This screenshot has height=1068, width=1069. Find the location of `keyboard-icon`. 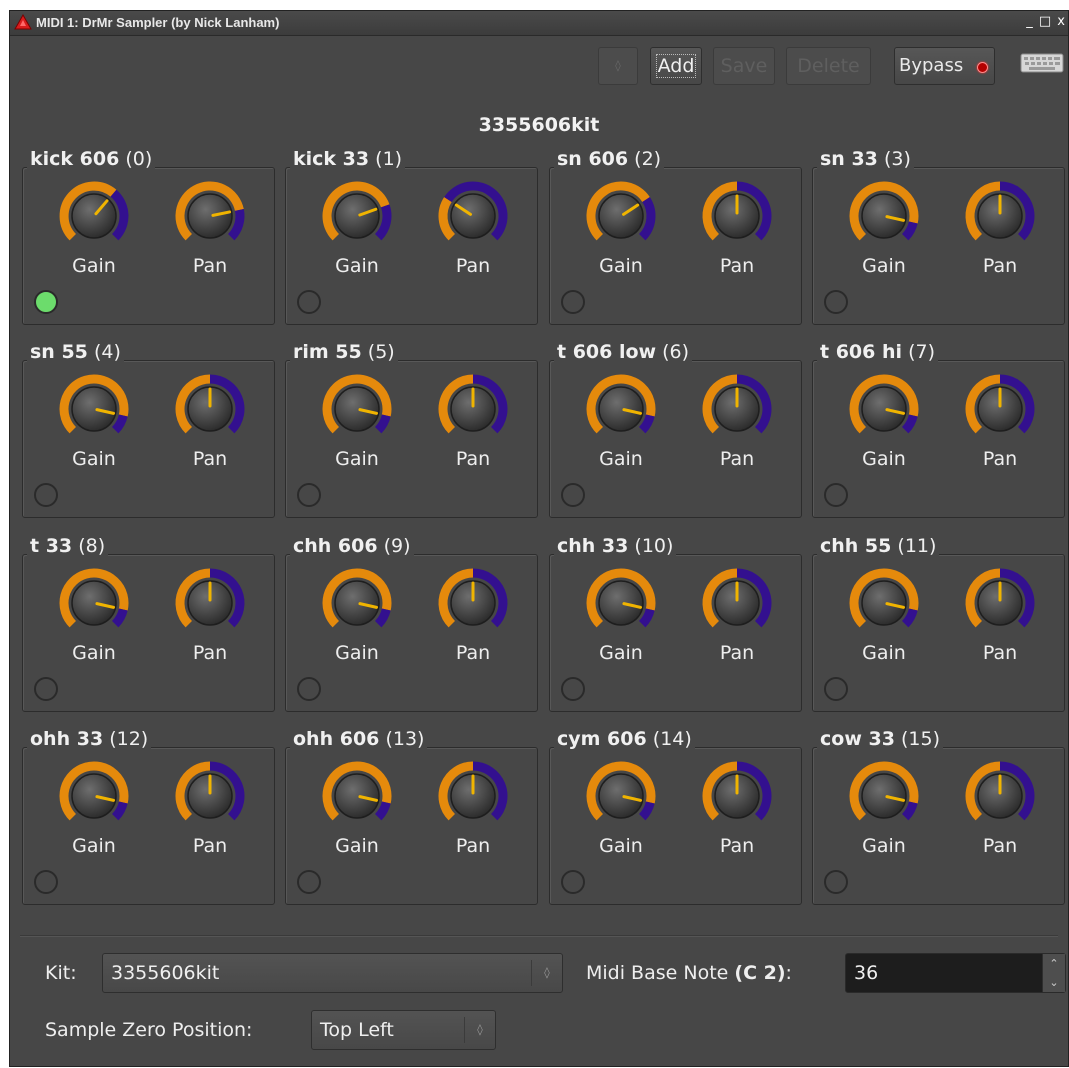

keyboard-icon is located at coordinates (1042, 65).